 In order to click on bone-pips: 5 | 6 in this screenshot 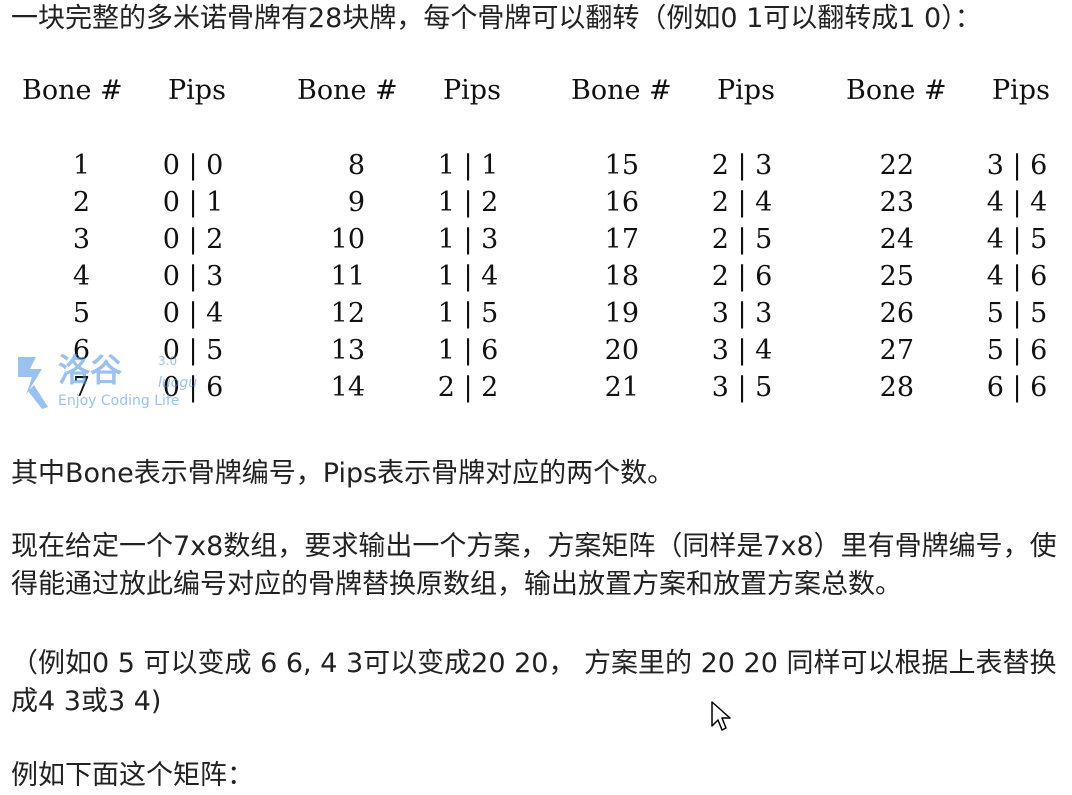, I will do `click(1017, 350)`.